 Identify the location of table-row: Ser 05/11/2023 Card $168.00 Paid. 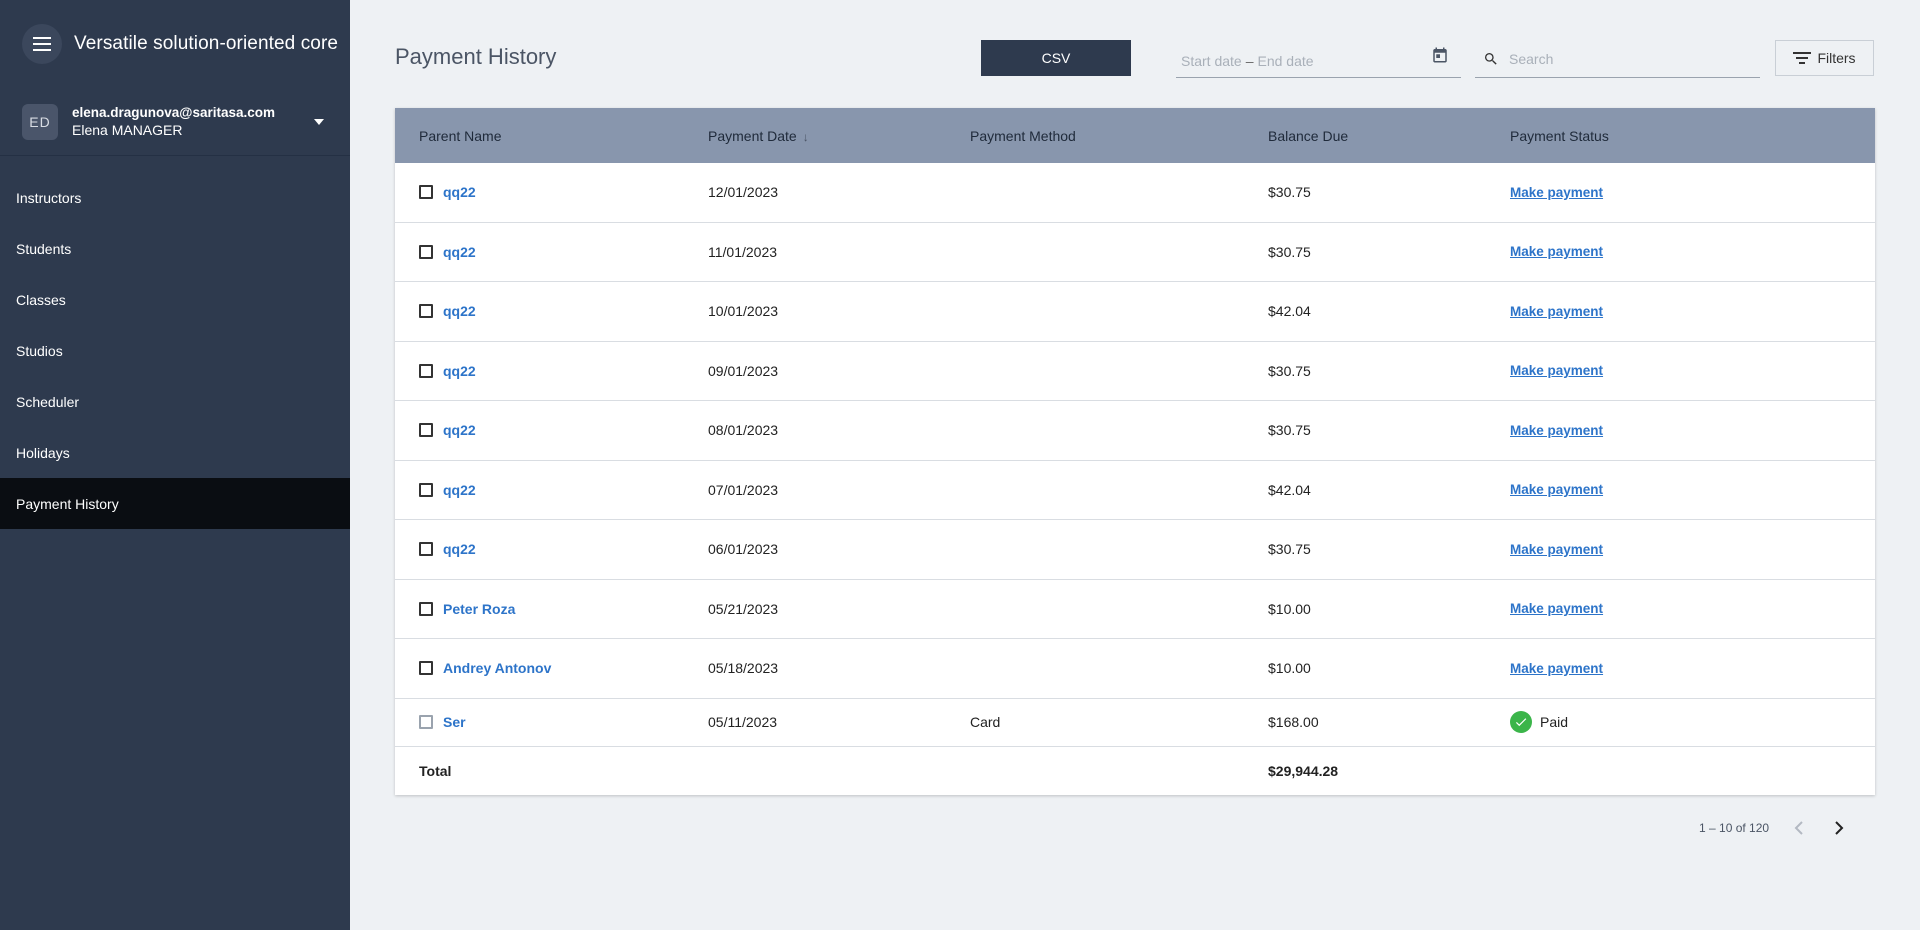
(1135, 723).